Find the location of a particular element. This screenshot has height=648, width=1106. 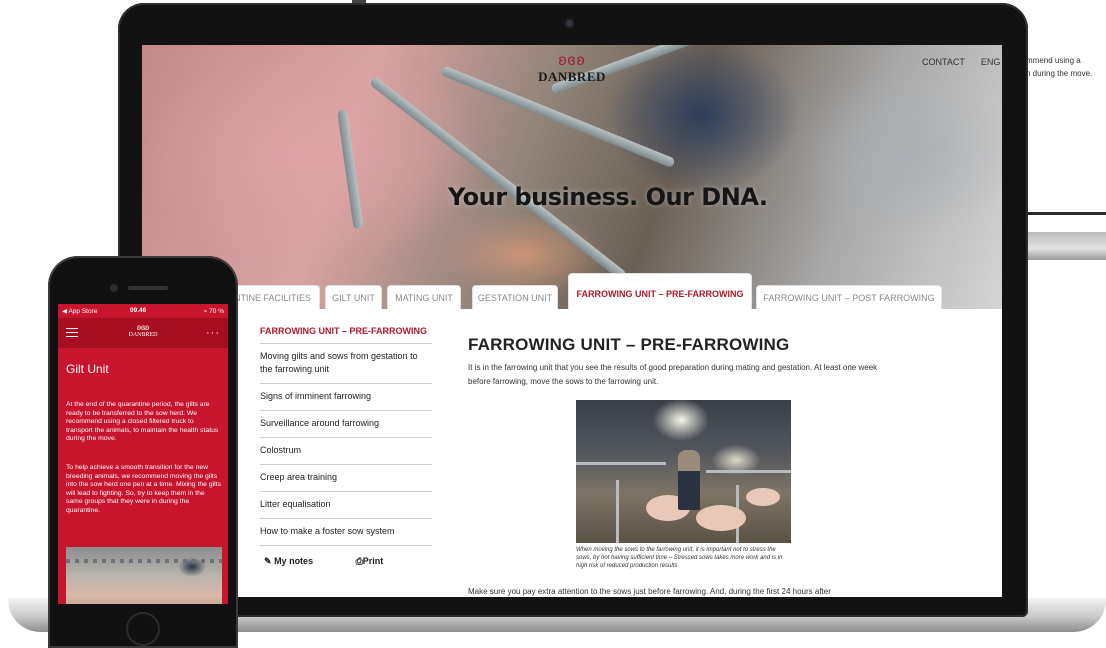

danbred-logo: ʚɞʚ DANBRED is located at coordinates (572, 69).